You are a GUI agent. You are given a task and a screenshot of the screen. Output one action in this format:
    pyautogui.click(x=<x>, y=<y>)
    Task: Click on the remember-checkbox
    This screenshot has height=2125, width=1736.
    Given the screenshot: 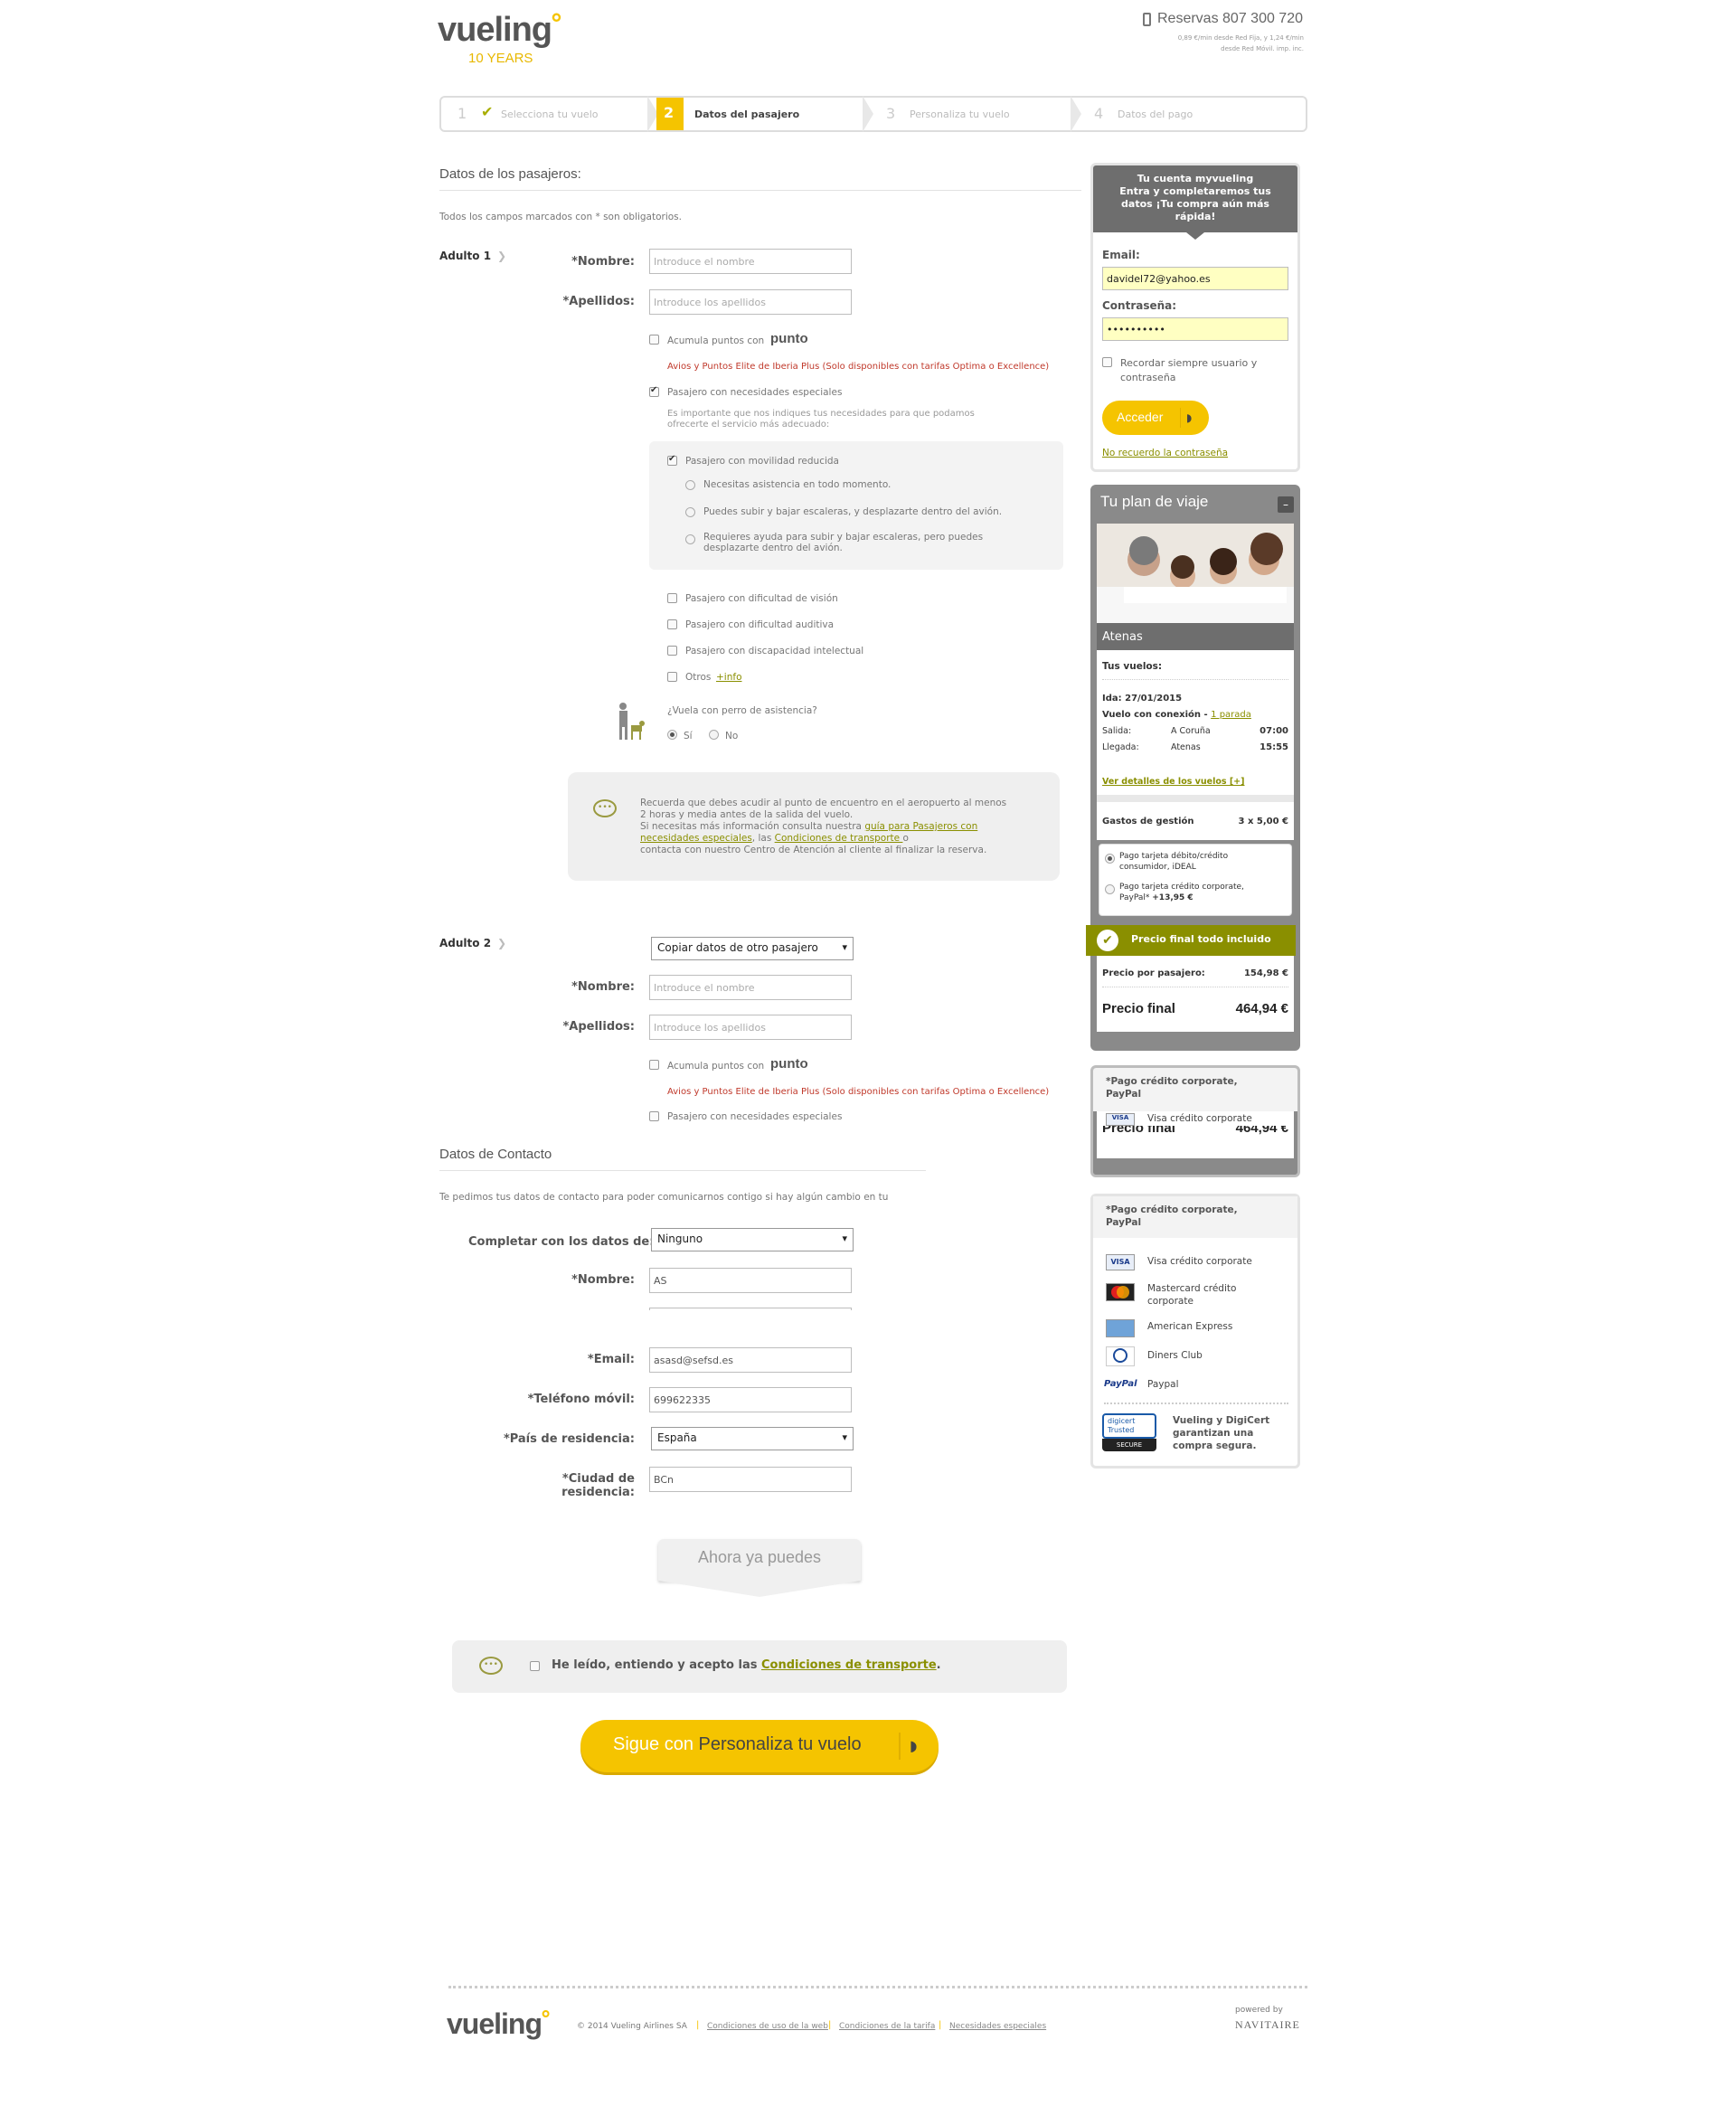 What is the action you would take?
    pyautogui.click(x=1107, y=362)
    